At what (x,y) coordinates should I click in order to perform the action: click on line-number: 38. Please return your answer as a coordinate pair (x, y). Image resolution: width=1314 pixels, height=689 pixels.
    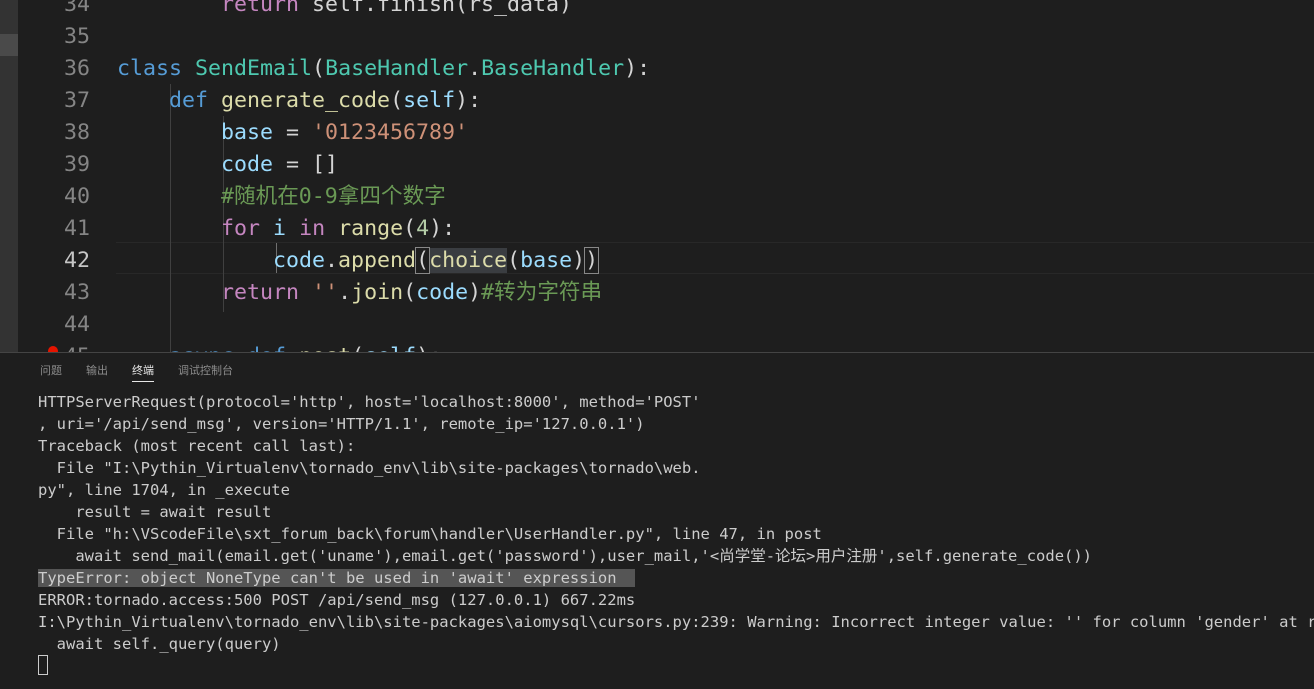
    Looking at the image, I should click on (76, 132).